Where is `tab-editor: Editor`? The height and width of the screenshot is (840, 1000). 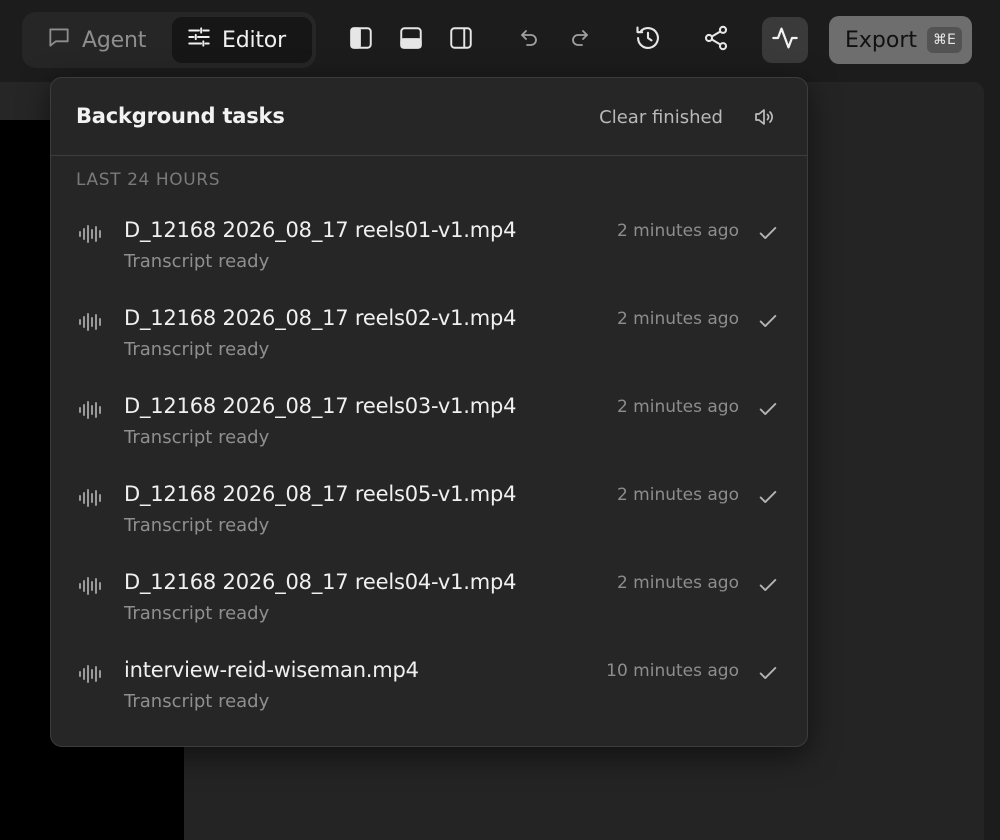
tab-editor: Editor is located at coordinates (242, 40).